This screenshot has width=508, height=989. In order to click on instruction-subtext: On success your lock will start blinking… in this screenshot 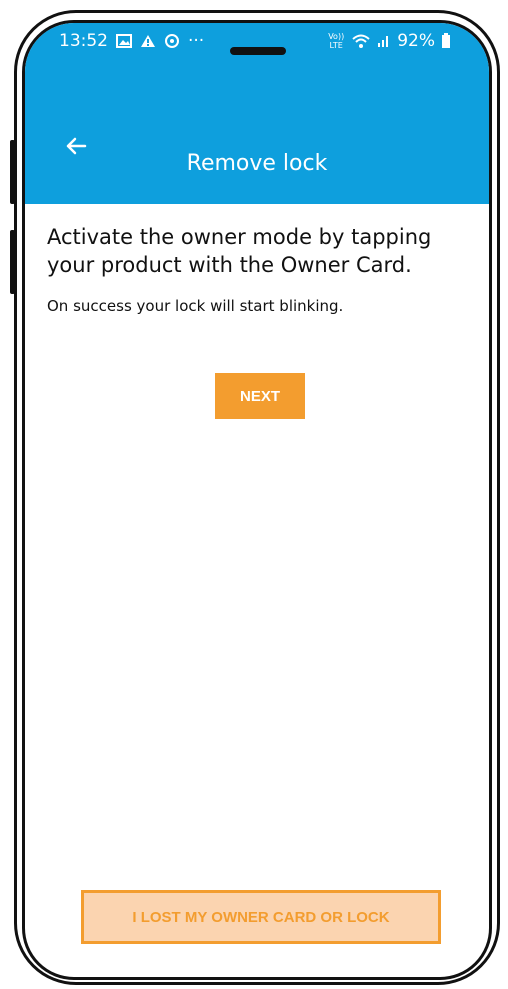, I will do `click(195, 306)`.